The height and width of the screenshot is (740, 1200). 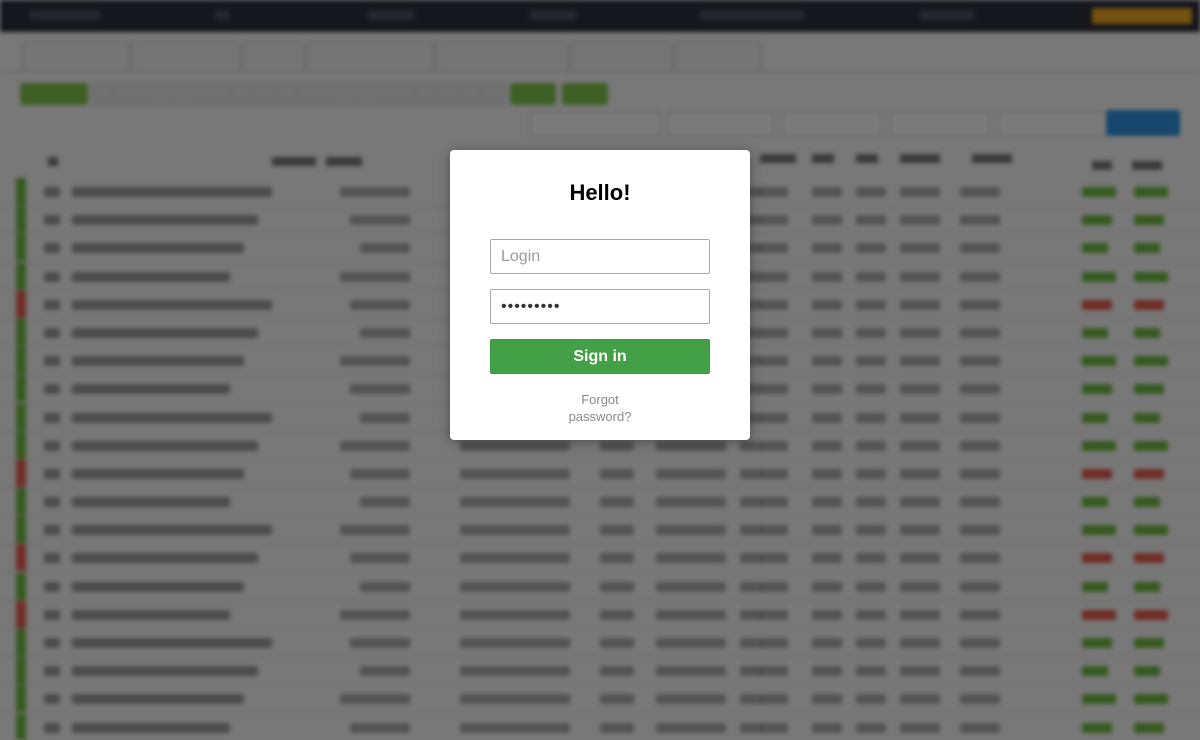 What do you see at coordinates (600, 192) in the screenshot?
I see `modal-title: Hello!` at bounding box center [600, 192].